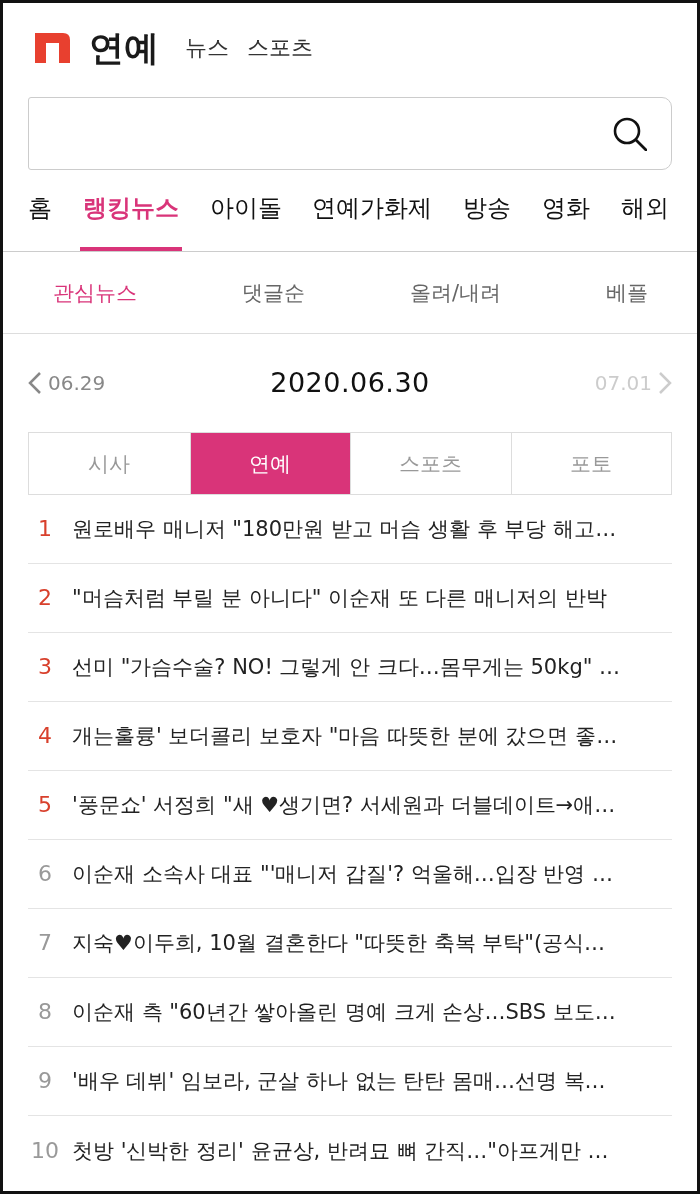 Image resolution: width=700 pixels, height=1194 pixels. Describe the element at coordinates (45, 1081) in the screenshot. I see `rank-number: 9` at that location.